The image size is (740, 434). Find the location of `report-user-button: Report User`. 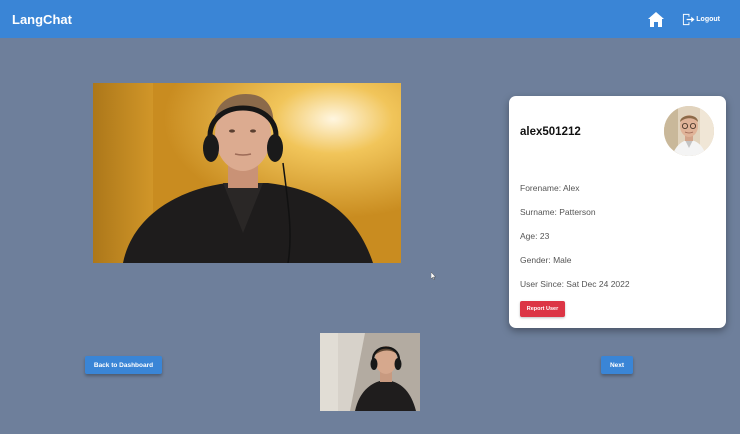

report-user-button: Report User is located at coordinates (542, 309).